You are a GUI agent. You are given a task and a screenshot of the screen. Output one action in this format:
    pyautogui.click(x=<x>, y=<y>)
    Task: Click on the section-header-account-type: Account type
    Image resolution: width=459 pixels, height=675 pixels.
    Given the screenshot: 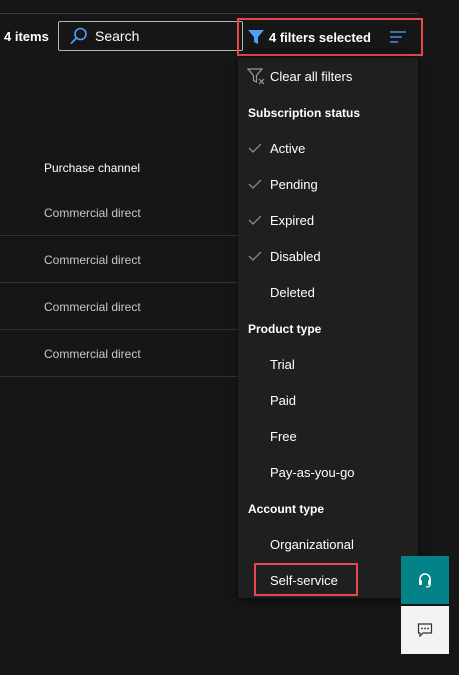 What is the action you would take?
    pyautogui.click(x=286, y=509)
    